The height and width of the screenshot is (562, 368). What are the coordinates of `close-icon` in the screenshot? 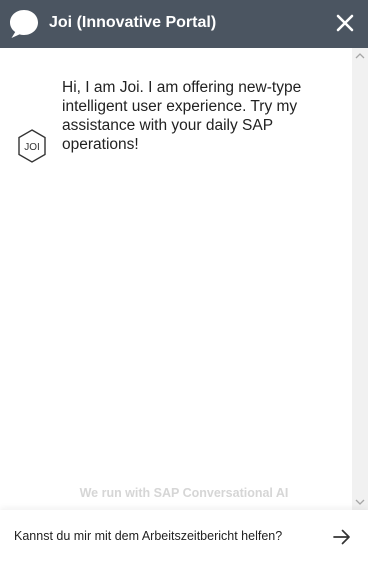 It's located at (345, 23).